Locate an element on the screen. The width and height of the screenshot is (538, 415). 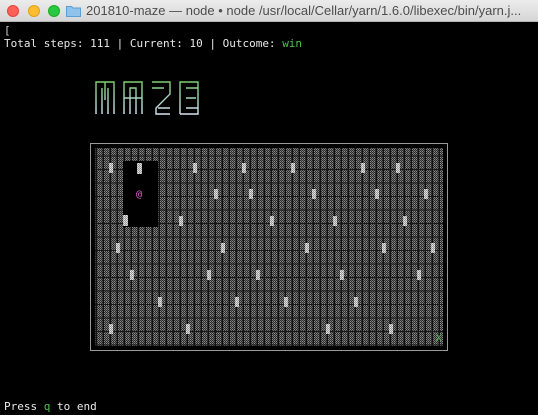
exit-marker: X is located at coordinates (439, 339).